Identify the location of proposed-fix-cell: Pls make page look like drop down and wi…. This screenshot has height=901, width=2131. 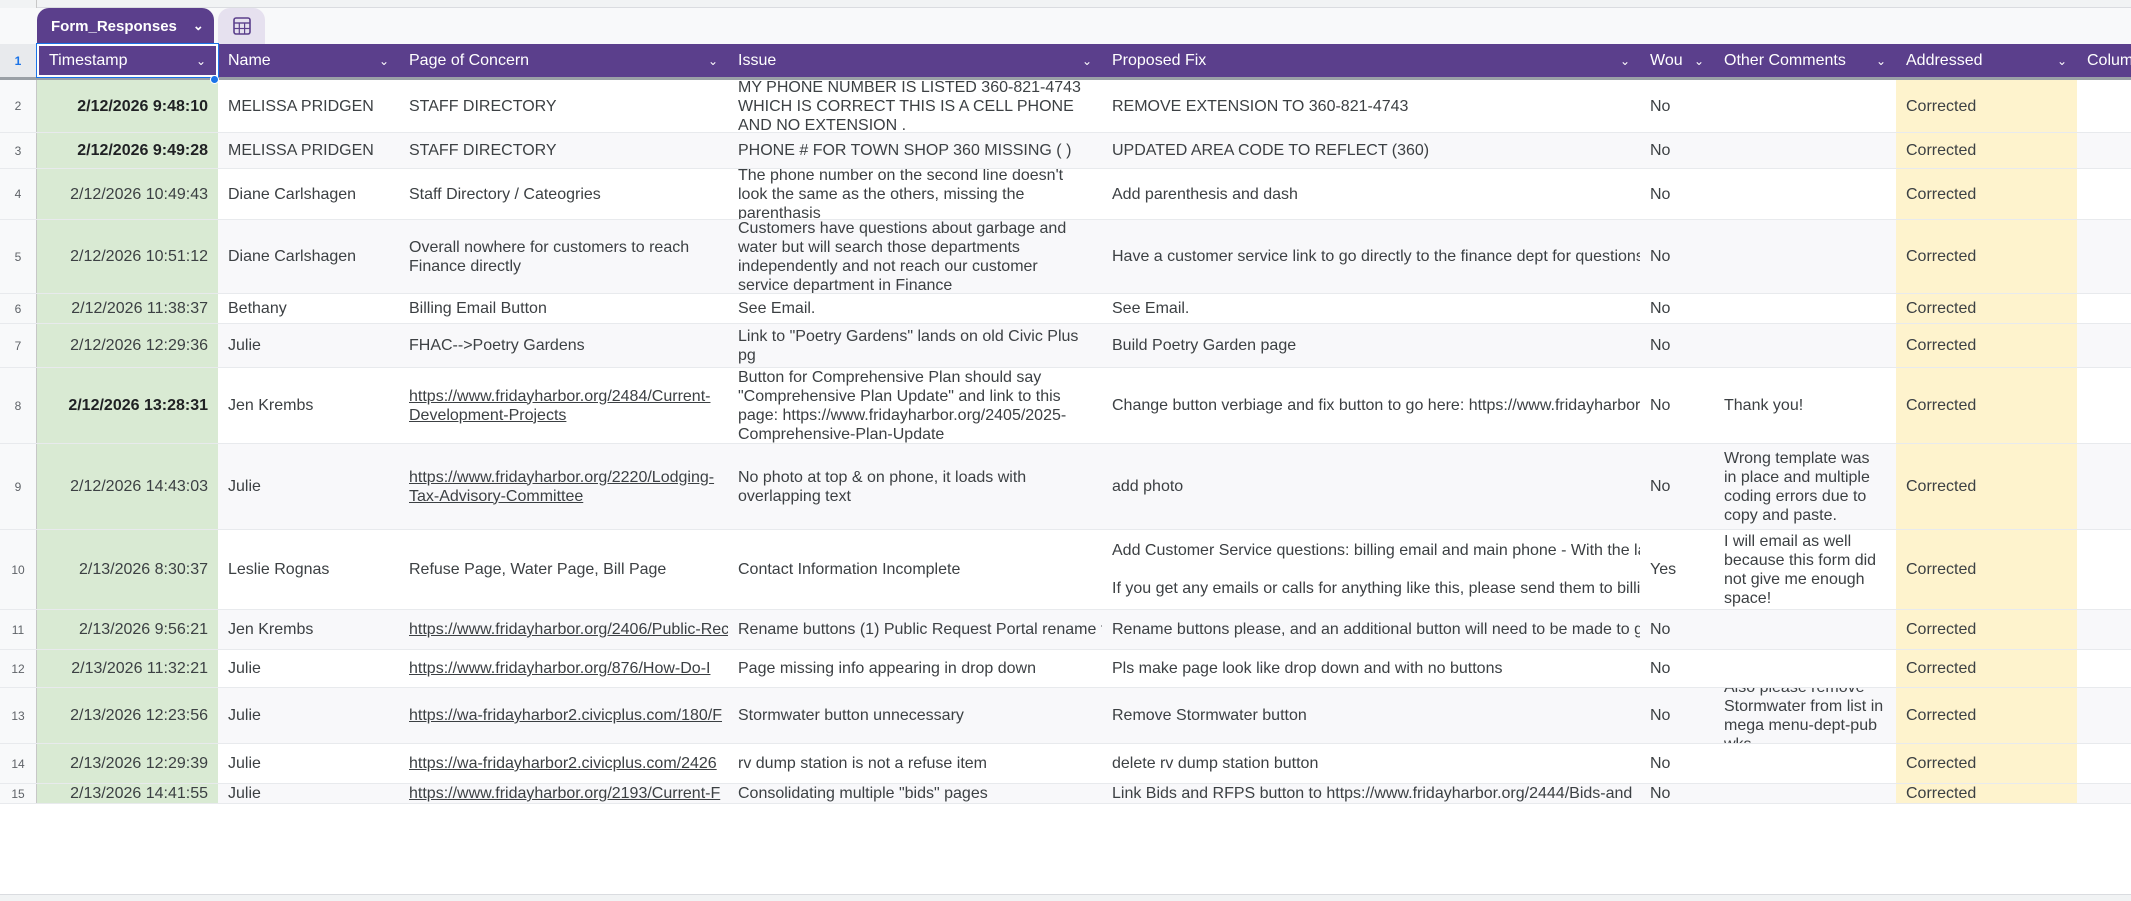
(1371, 668).